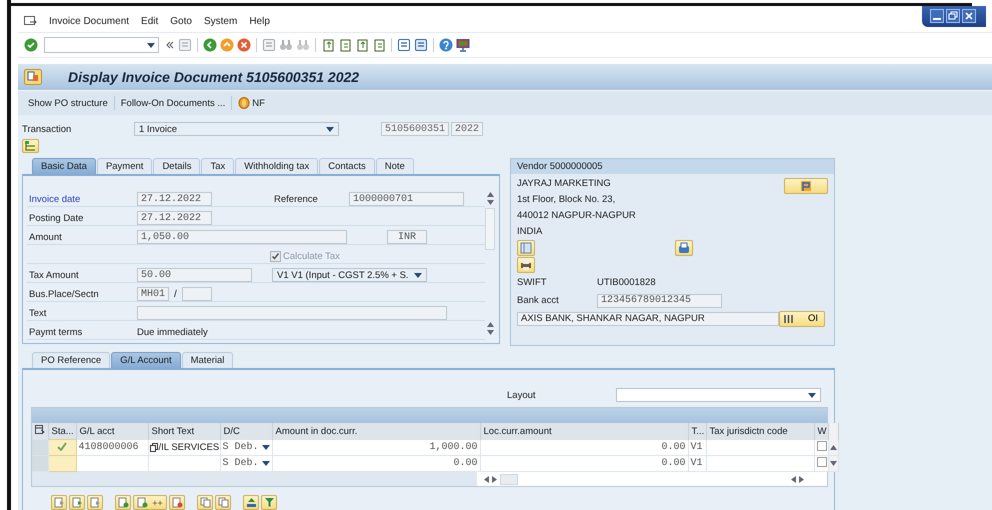 Image resolution: width=992 pixels, height=510 pixels. I want to click on close-icon, so click(969, 16).